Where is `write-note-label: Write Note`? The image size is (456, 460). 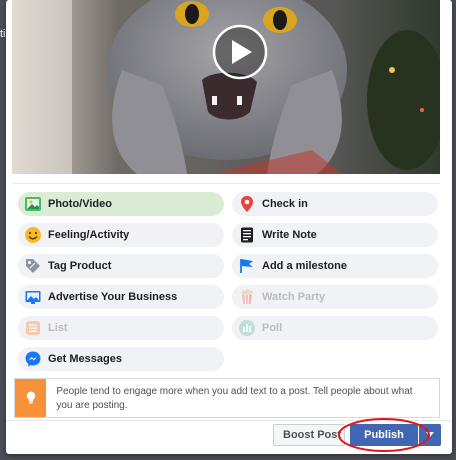
write-note-label: Write Note is located at coordinates (289, 235).